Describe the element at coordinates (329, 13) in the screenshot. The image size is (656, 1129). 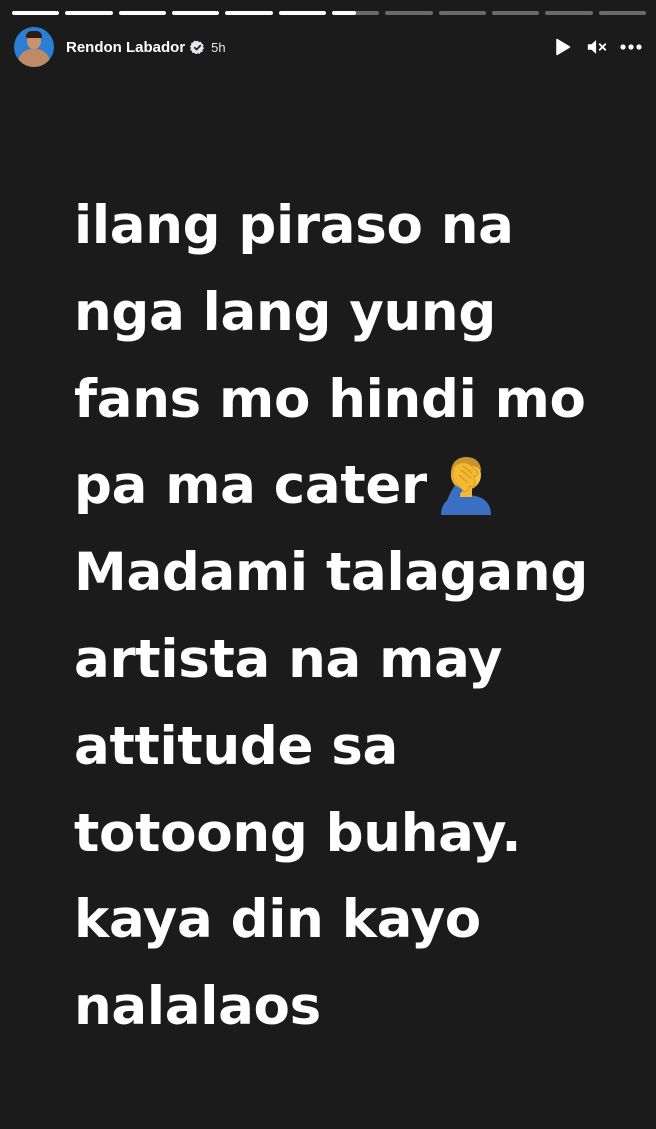
I see `story-progress-bar` at that location.